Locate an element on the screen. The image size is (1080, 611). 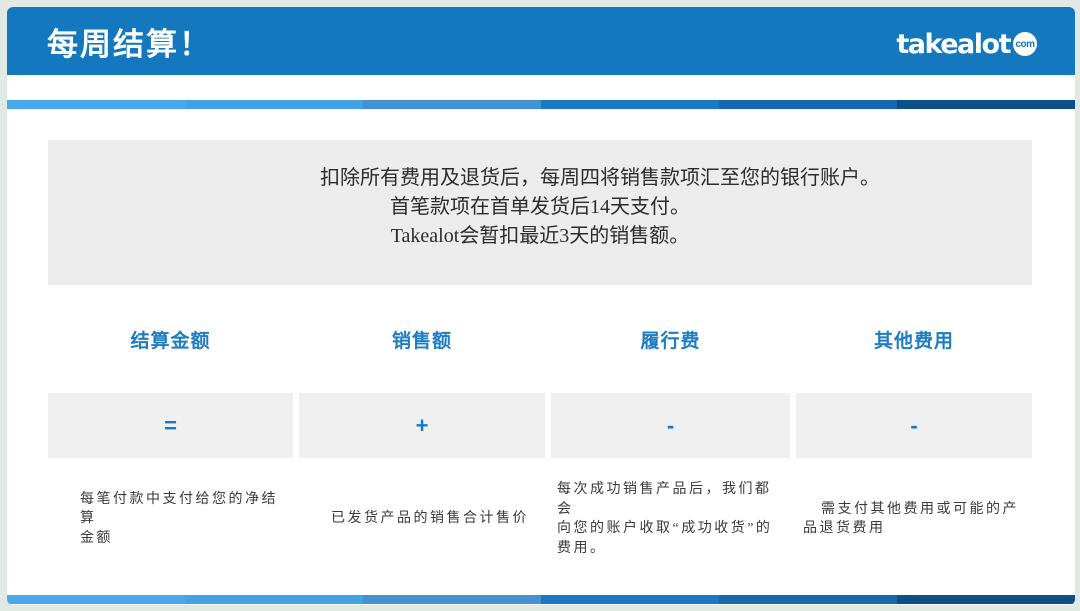
plus-symbol: + is located at coordinates (422, 425).